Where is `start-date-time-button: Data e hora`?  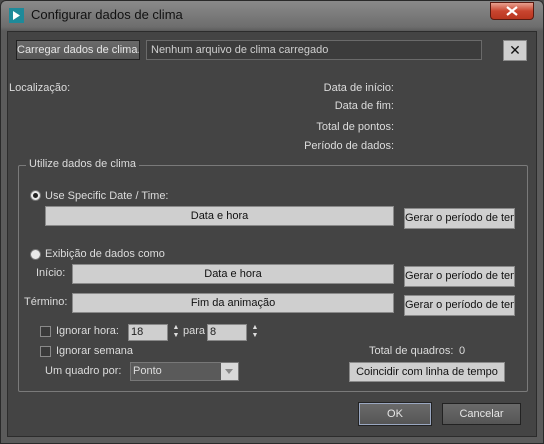
start-date-time-button: Data e hora is located at coordinates (233, 274).